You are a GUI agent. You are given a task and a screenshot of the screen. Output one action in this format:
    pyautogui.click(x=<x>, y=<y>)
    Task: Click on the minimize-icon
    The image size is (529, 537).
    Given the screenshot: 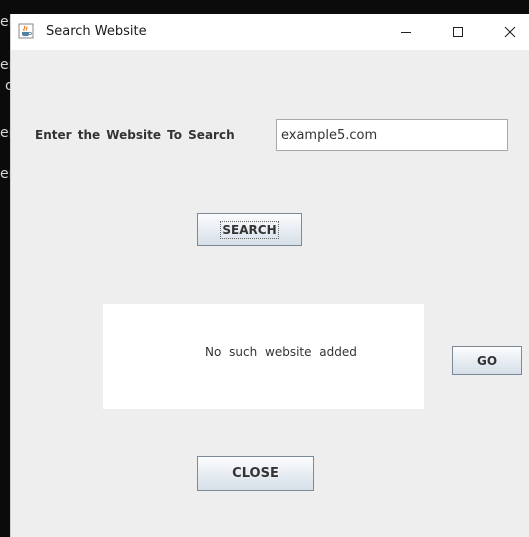 What is the action you would take?
    pyautogui.click(x=406, y=32)
    